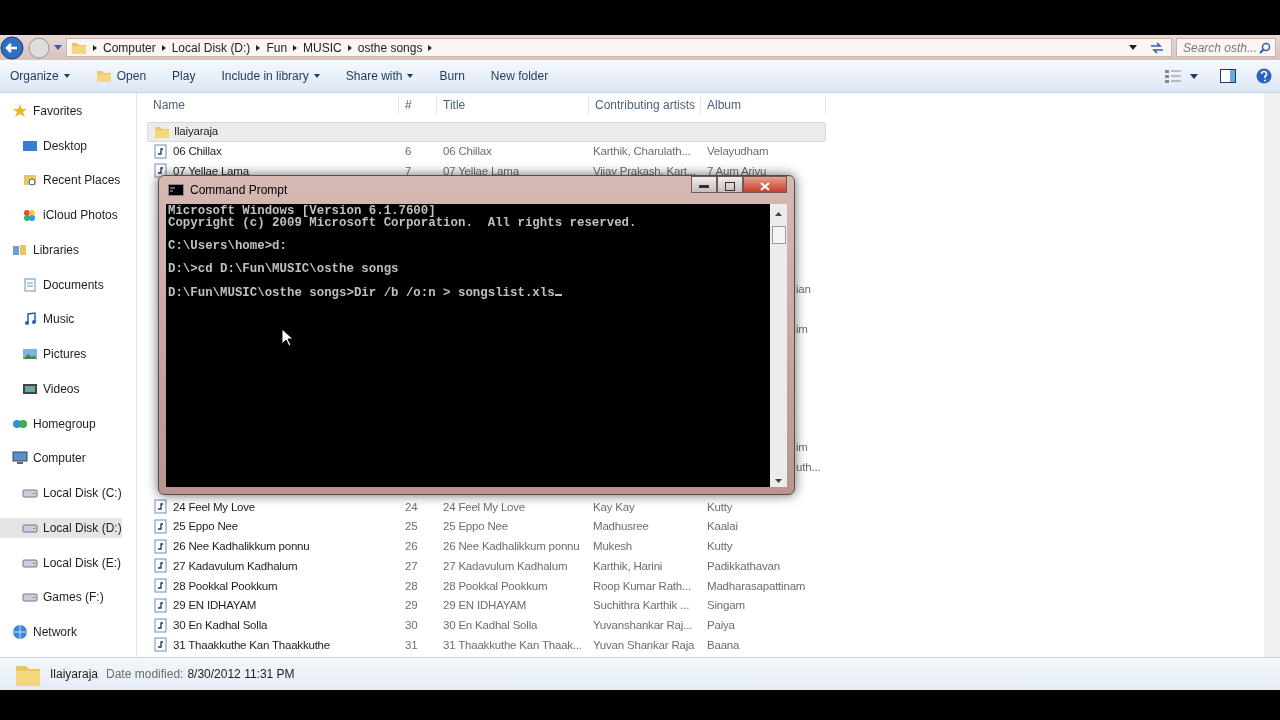 The width and height of the screenshot is (1280, 720). Describe the element at coordinates (214, 507) in the screenshot. I see `file-name: 24 Feel My Love` at that location.